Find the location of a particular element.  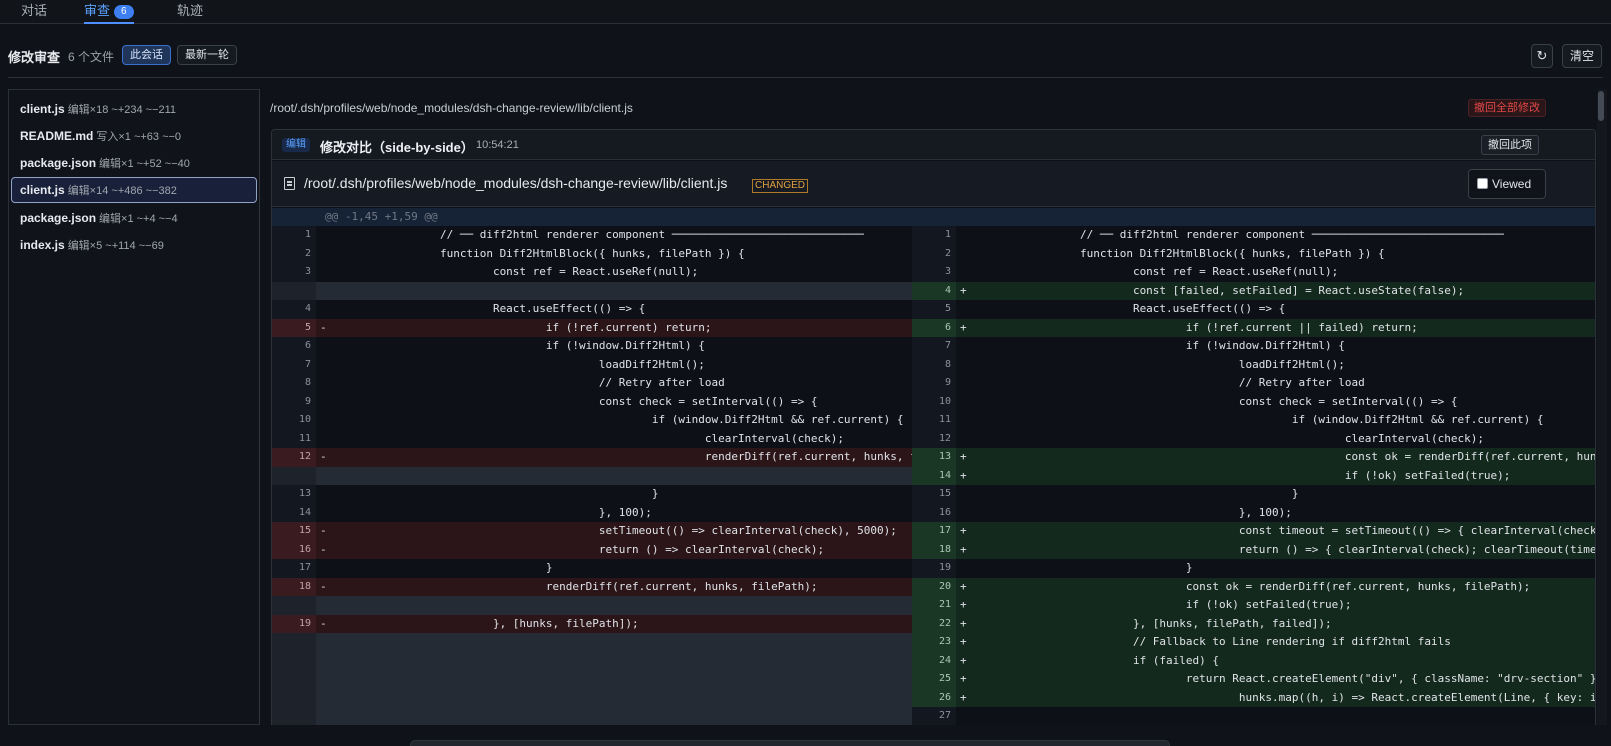

viewed-checkbox: Viewed is located at coordinates (1507, 184).